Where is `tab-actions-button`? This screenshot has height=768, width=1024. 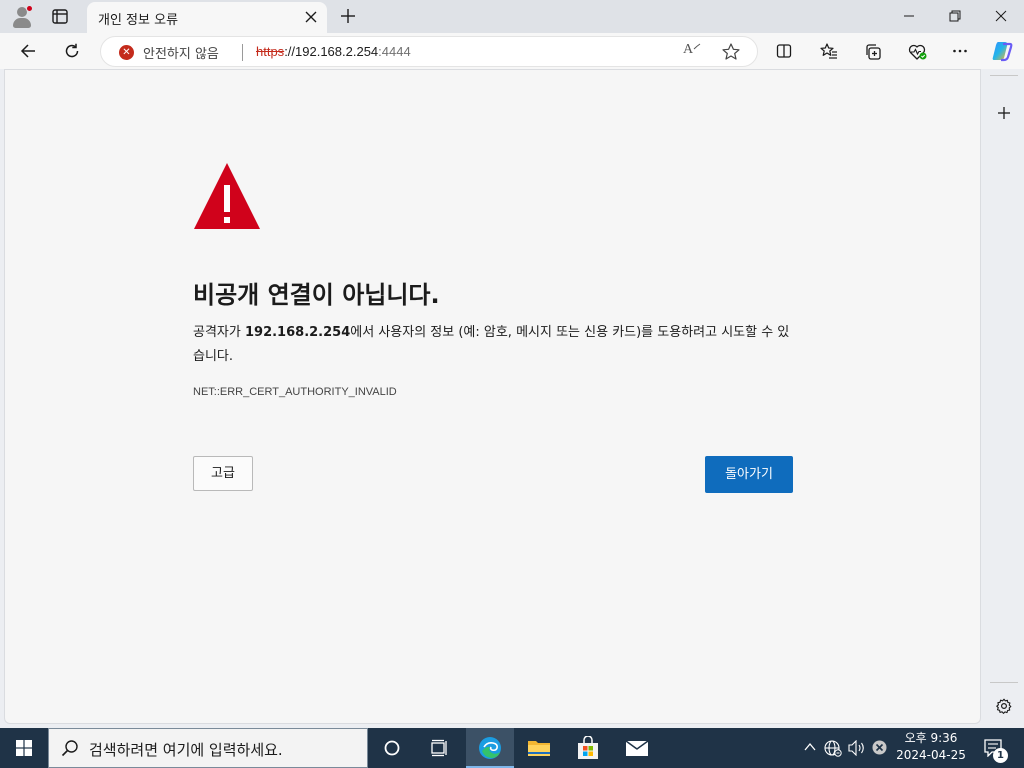
tab-actions-button is located at coordinates (60, 17).